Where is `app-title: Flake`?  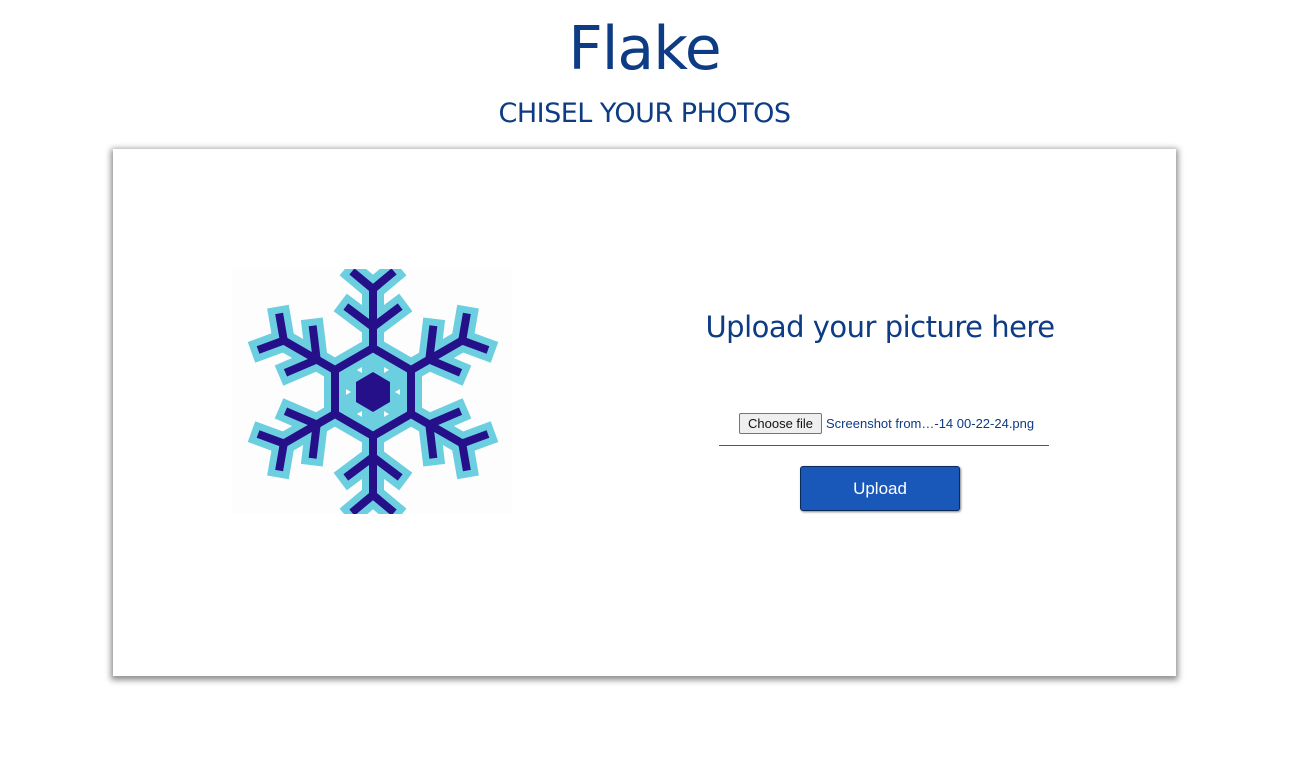 app-title: Flake is located at coordinates (644, 49).